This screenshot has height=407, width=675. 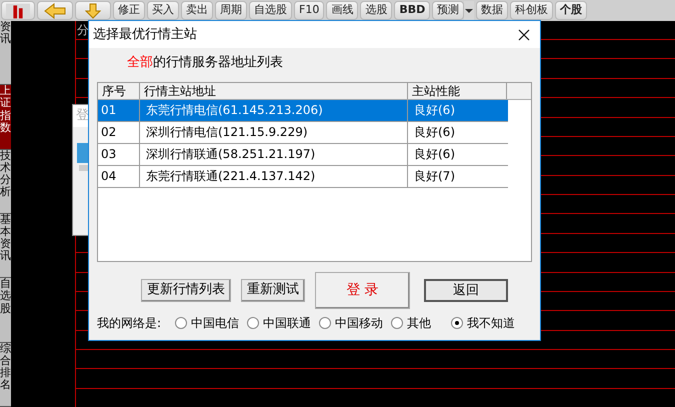 I want to click on column-header: 主站性能, so click(x=457, y=91).